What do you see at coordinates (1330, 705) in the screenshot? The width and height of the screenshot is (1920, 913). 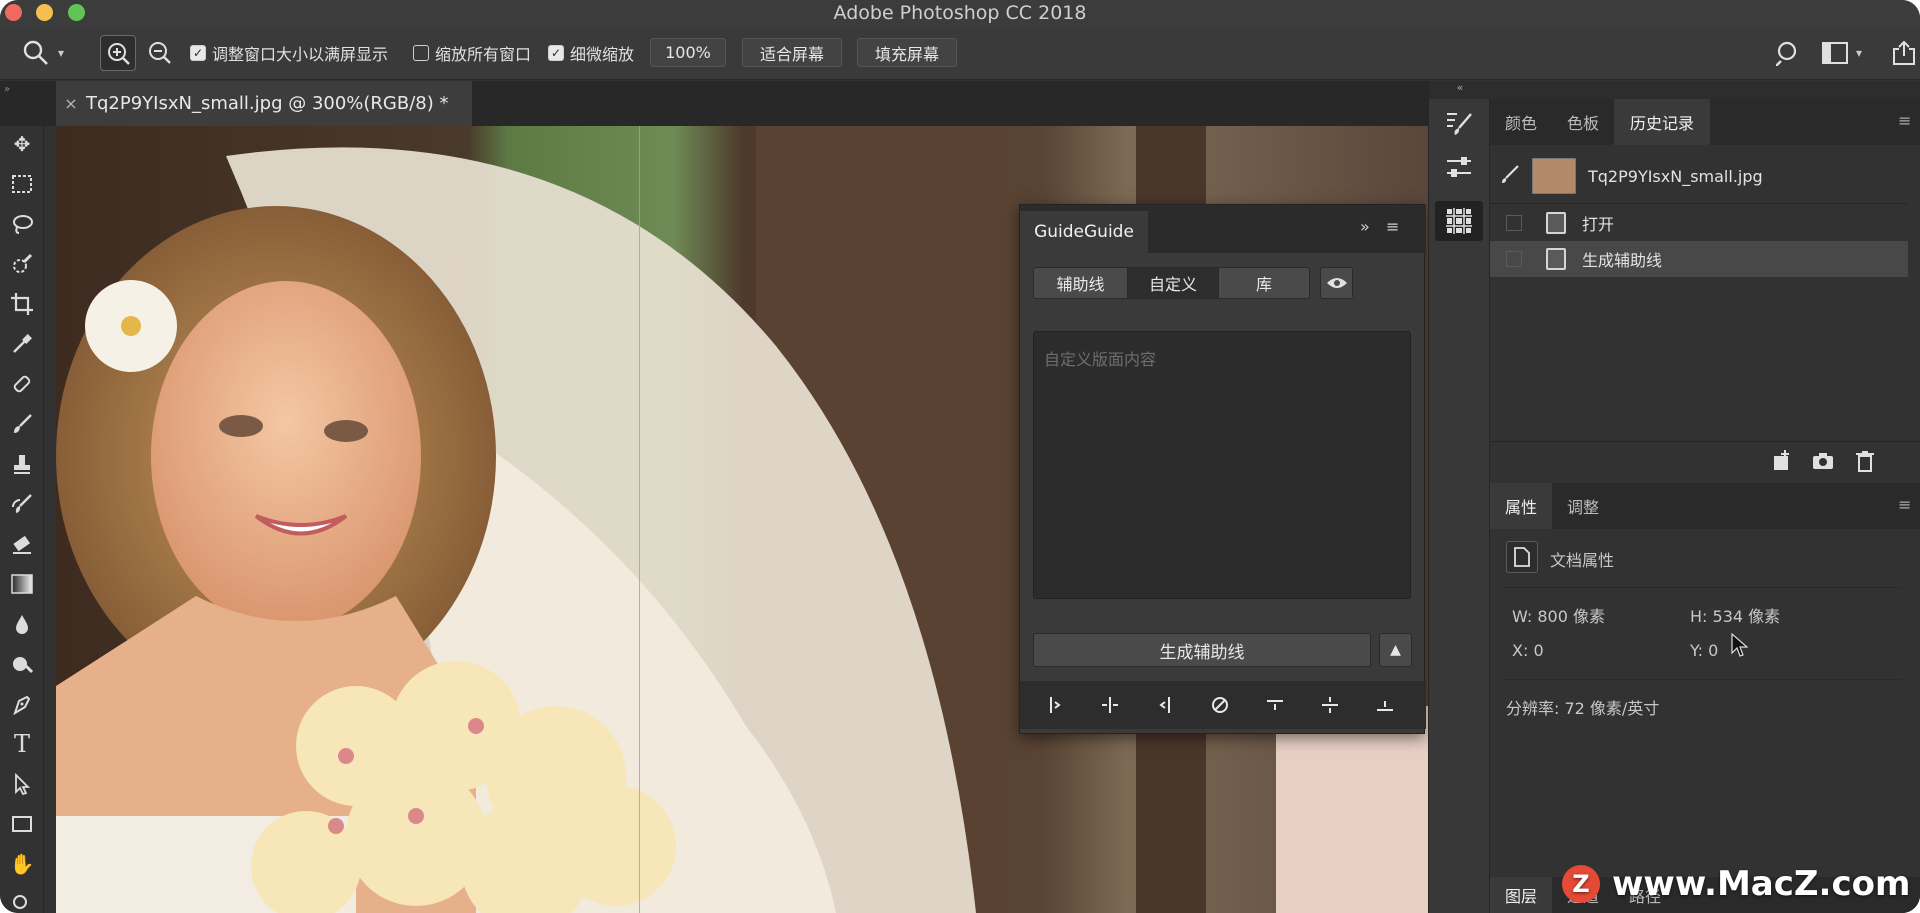 I see `guide-center-horizontal-icon` at bounding box center [1330, 705].